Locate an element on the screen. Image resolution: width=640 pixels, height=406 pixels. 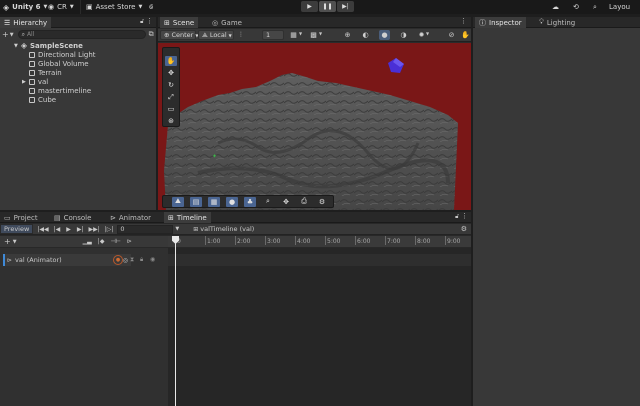
cloud-button: ☁ is located at coordinates (555, 7).